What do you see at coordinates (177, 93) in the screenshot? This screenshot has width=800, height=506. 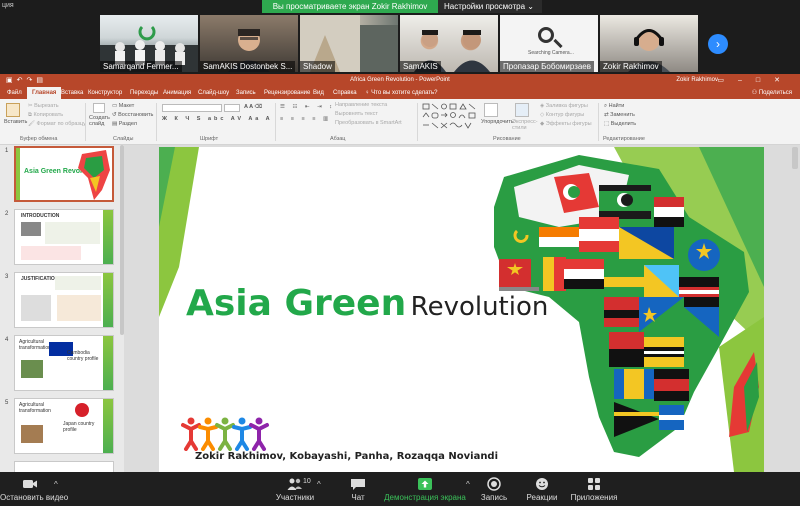 I see `tab-animations: Анимация` at bounding box center [177, 93].